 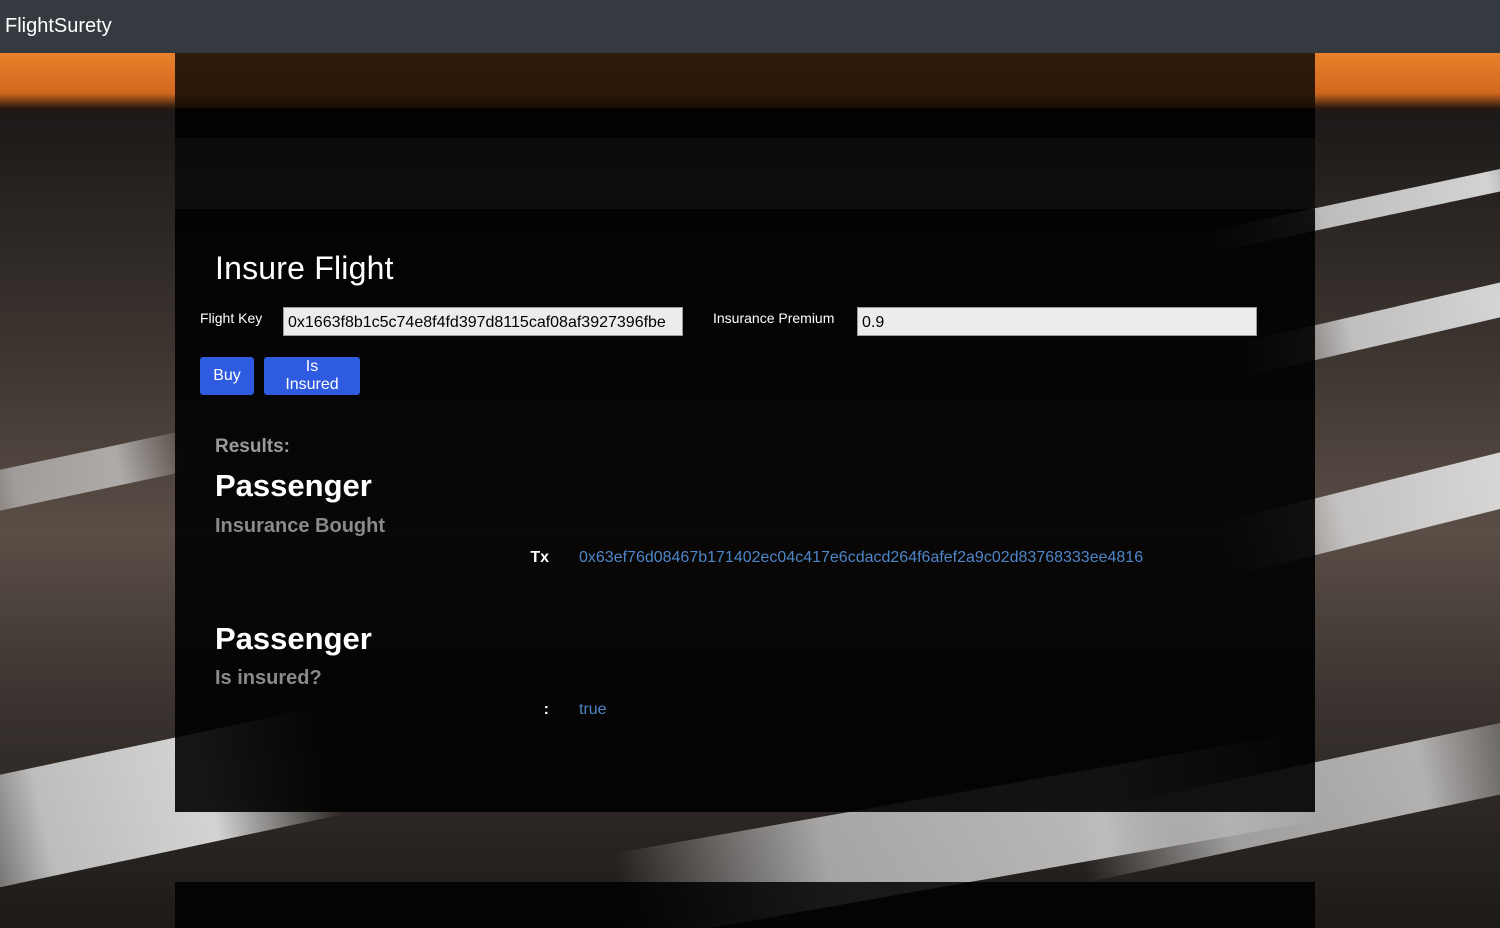 I want to click on overlay-panel-mid, so click(x=745, y=173).